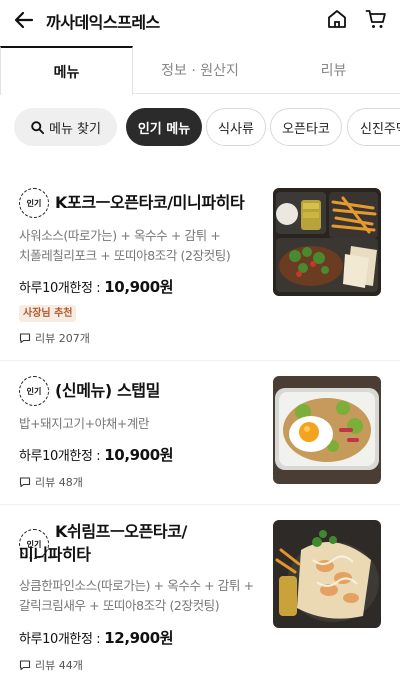  What do you see at coordinates (164, 127) in the screenshot?
I see `chip-popular: 인기 메뉴` at bounding box center [164, 127].